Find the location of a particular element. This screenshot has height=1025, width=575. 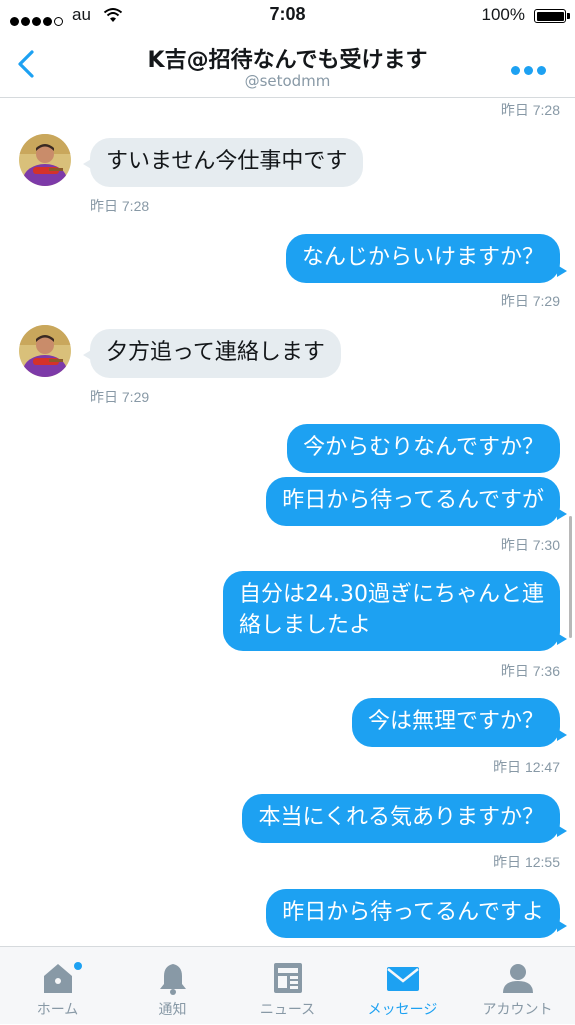

message-timestamp: 昨日 12:47 is located at coordinates (526, 767).